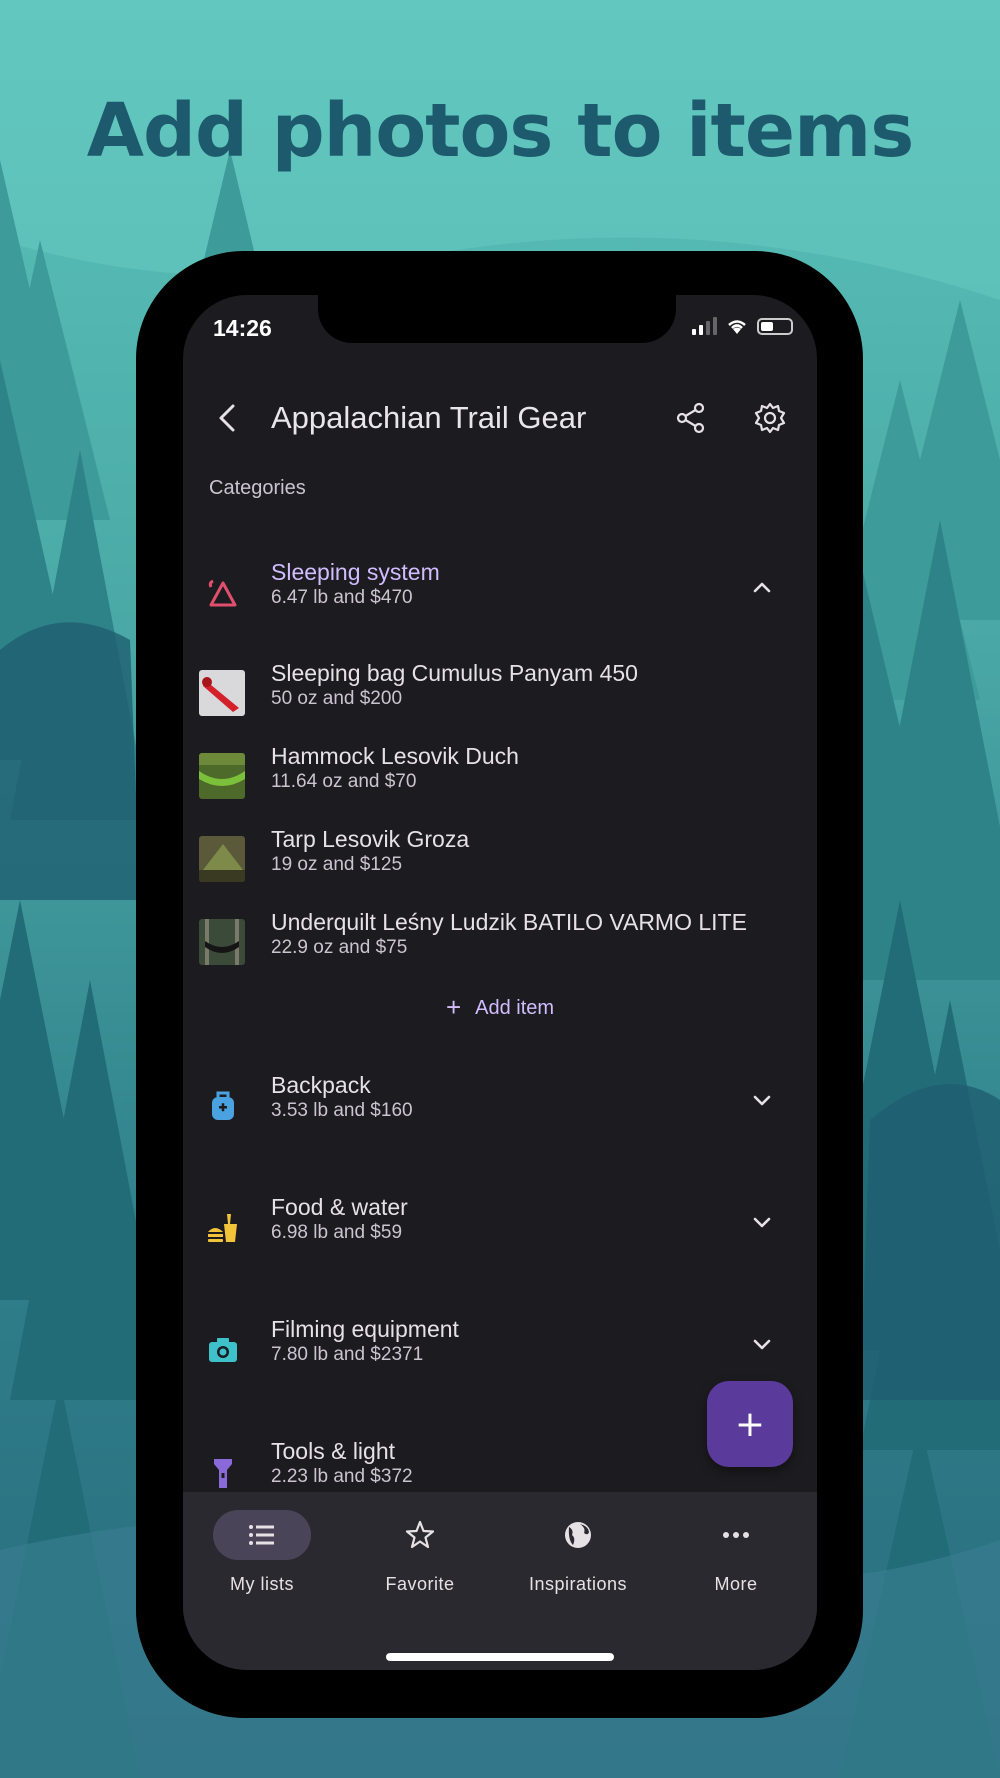 The width and height of the screenshot is (1000, 1778). What do you see at coordinates (223, 1350) in the screenshot?
I see `camera-icon` at bounding box center [223, 1350].